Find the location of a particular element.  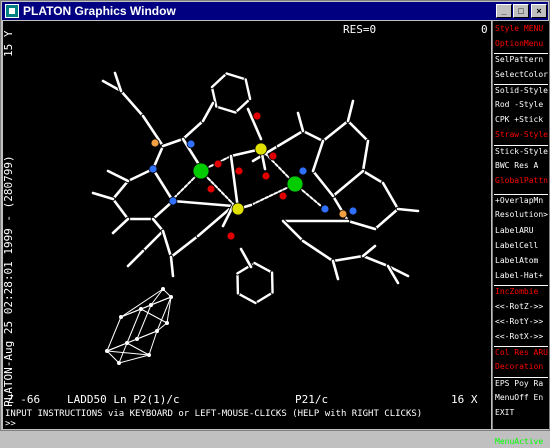

side-top-label: 15 Y is located at coordinates (8, 44).